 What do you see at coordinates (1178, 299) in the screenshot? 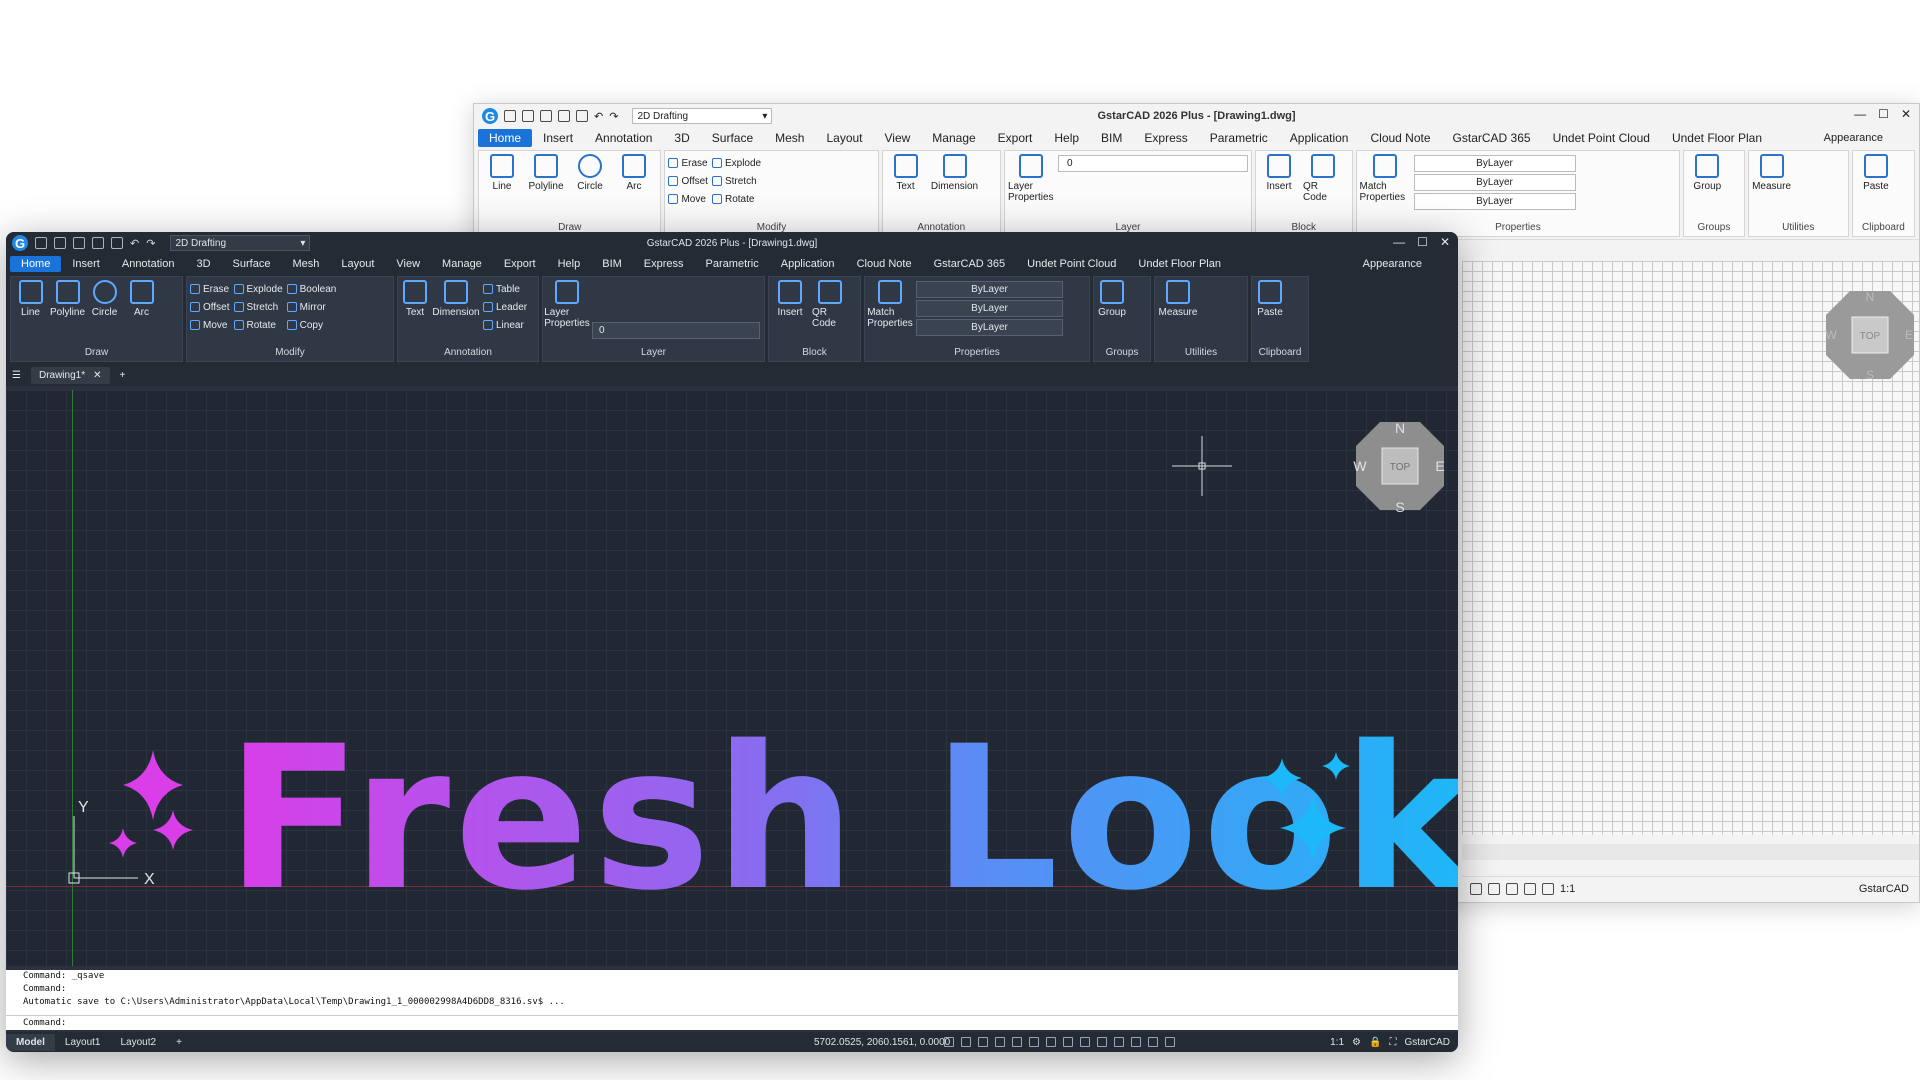
I see `measure-button: Measure` at bounding box center [1178, 299].